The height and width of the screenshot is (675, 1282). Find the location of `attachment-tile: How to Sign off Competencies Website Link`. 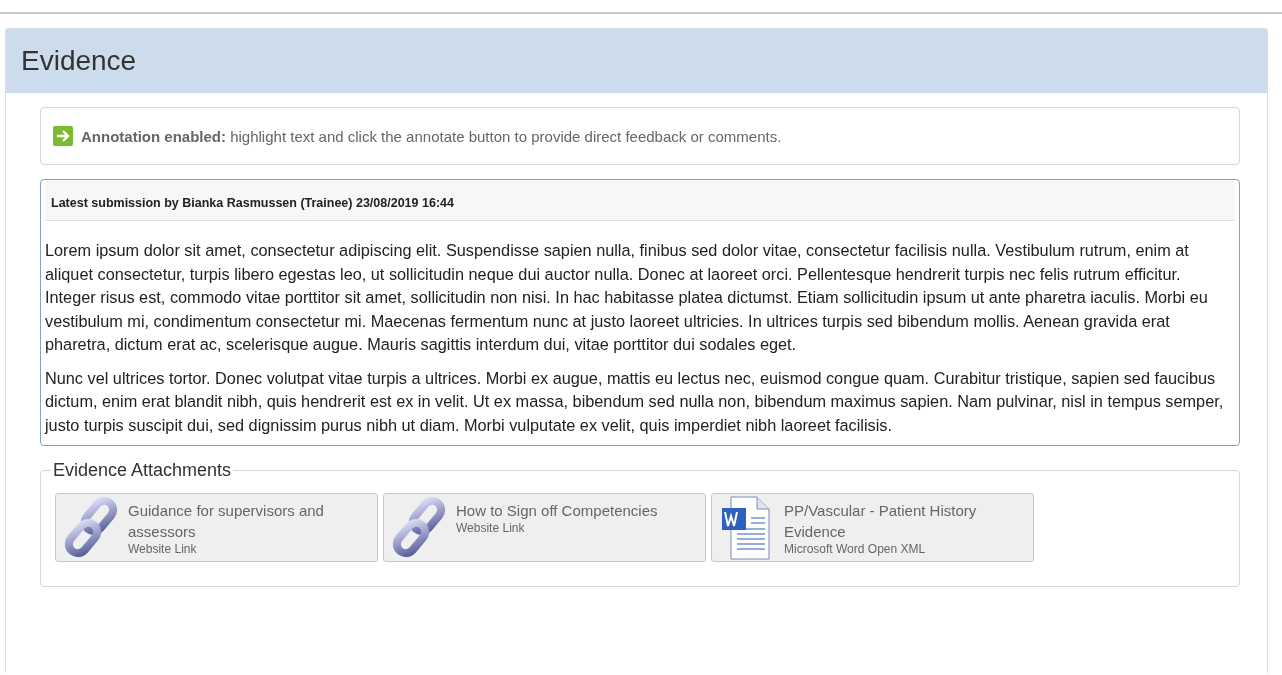

attachment-tile: How to Sign off Competencies Website Link is located at coordinates (544, 527).